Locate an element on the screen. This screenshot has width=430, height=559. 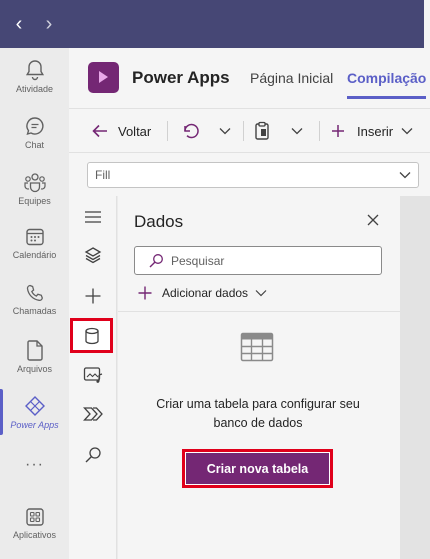
title-bar-edge is located at coordinates (427, 24).